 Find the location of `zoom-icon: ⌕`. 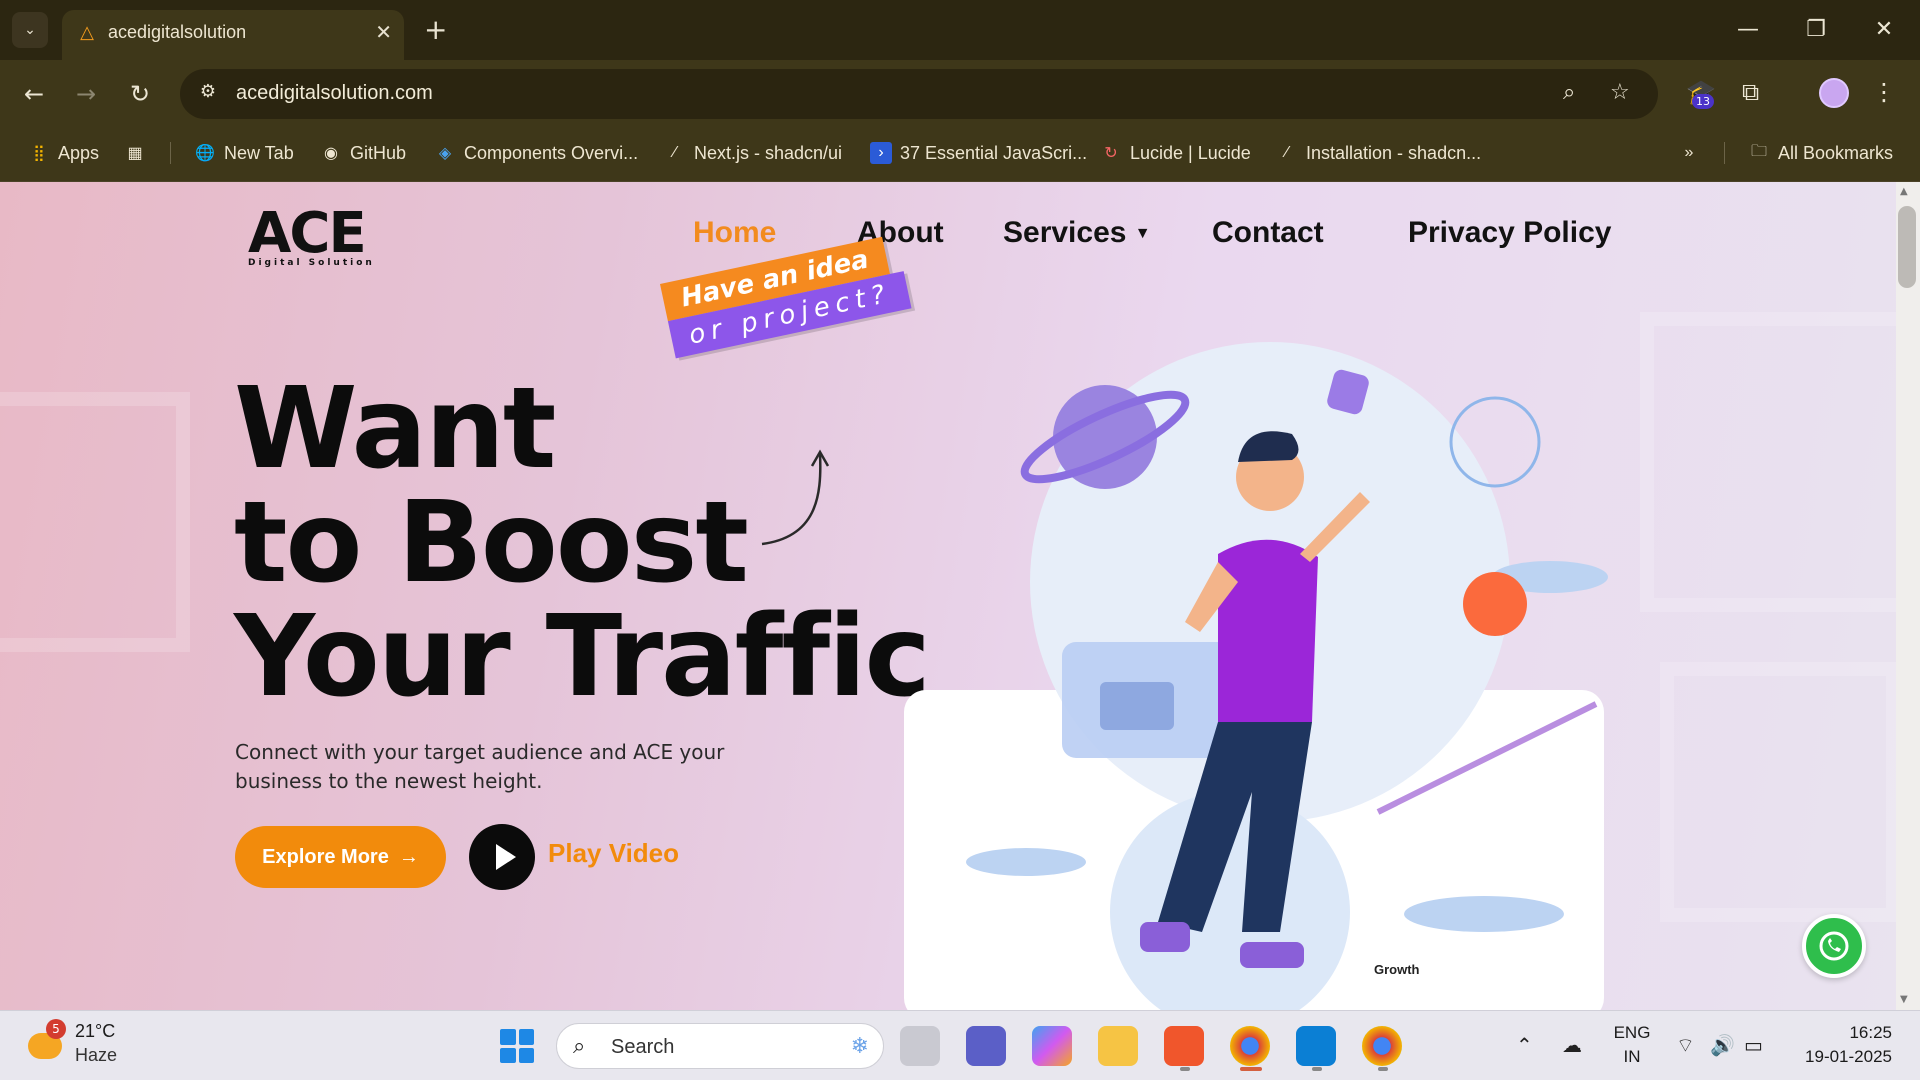

zoom-icon: ⌕ is located at coordinates (1569, 92).